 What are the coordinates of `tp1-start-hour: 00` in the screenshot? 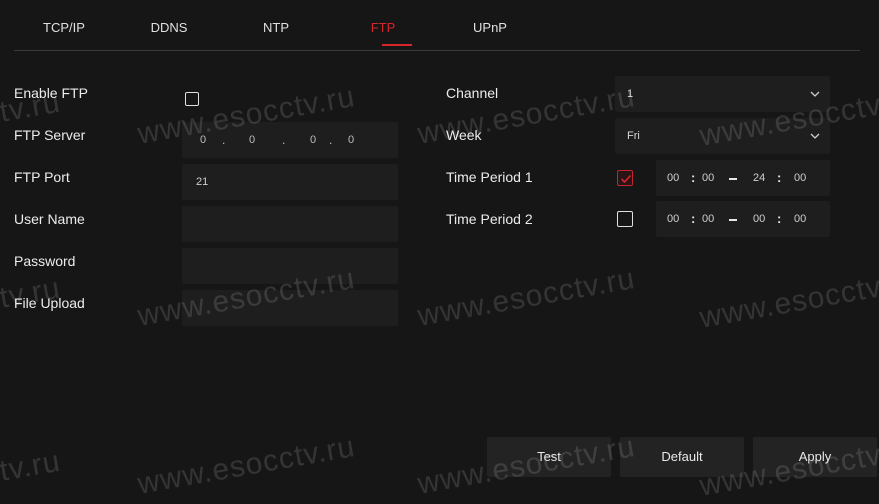 It's located at (673, 178).